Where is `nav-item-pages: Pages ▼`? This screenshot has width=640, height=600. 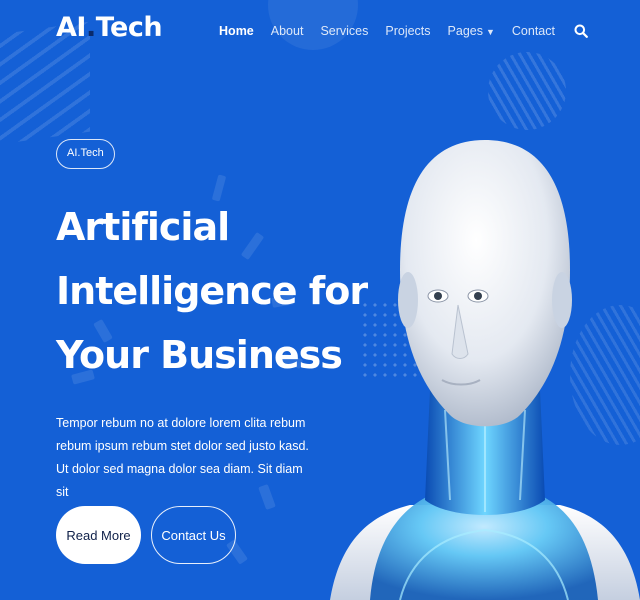 nav-item-pages: Pages ▼ is located at coordinates (471, 31).